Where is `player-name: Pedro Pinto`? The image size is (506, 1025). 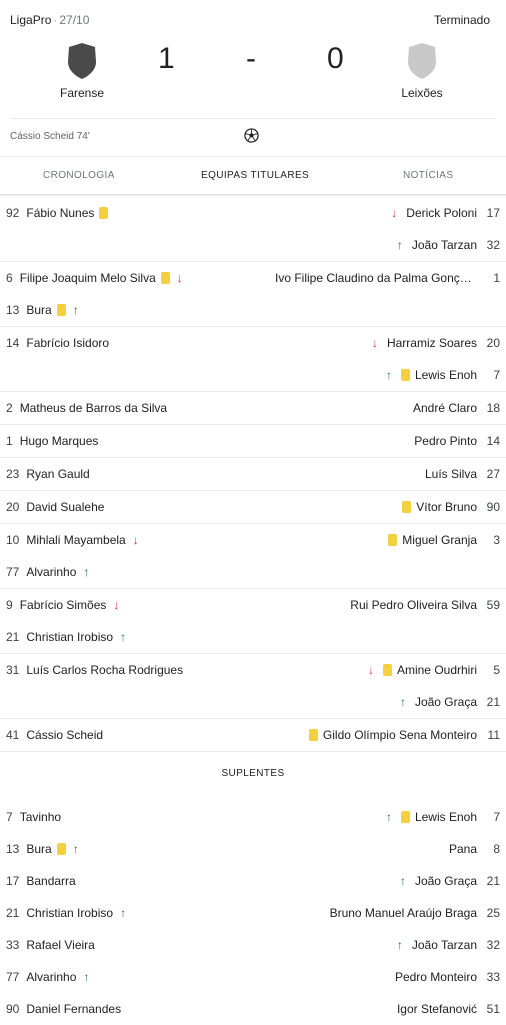
player-name: Pedro Pinto is located at coordinates (445, 441).